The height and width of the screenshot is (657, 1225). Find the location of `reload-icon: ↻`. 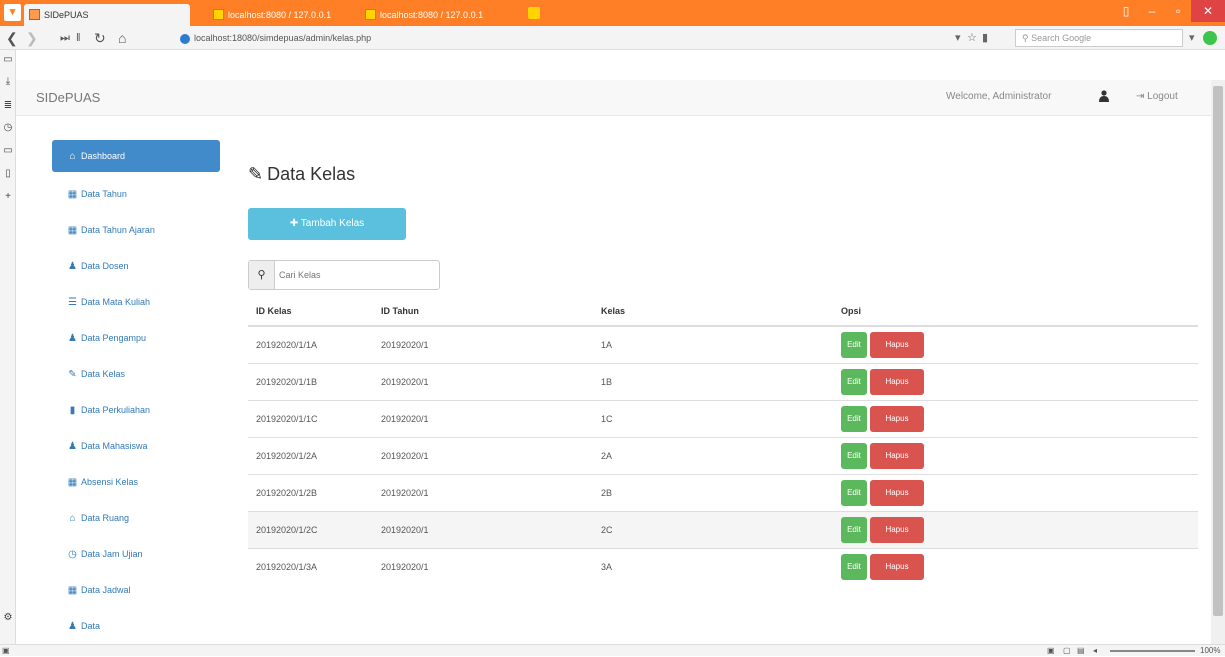

reload-icon: ↻ is located at coordinates (100, 38).